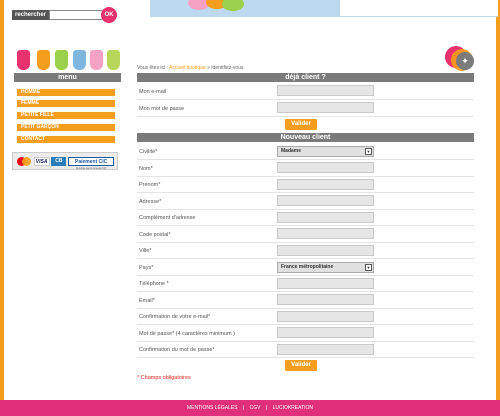 This screenshot has width=500, height=416. What do you see at coordinates (153, 92) in the screenshot?
I see `form-label: Mon e-mail` at bounding box center [153, 92].